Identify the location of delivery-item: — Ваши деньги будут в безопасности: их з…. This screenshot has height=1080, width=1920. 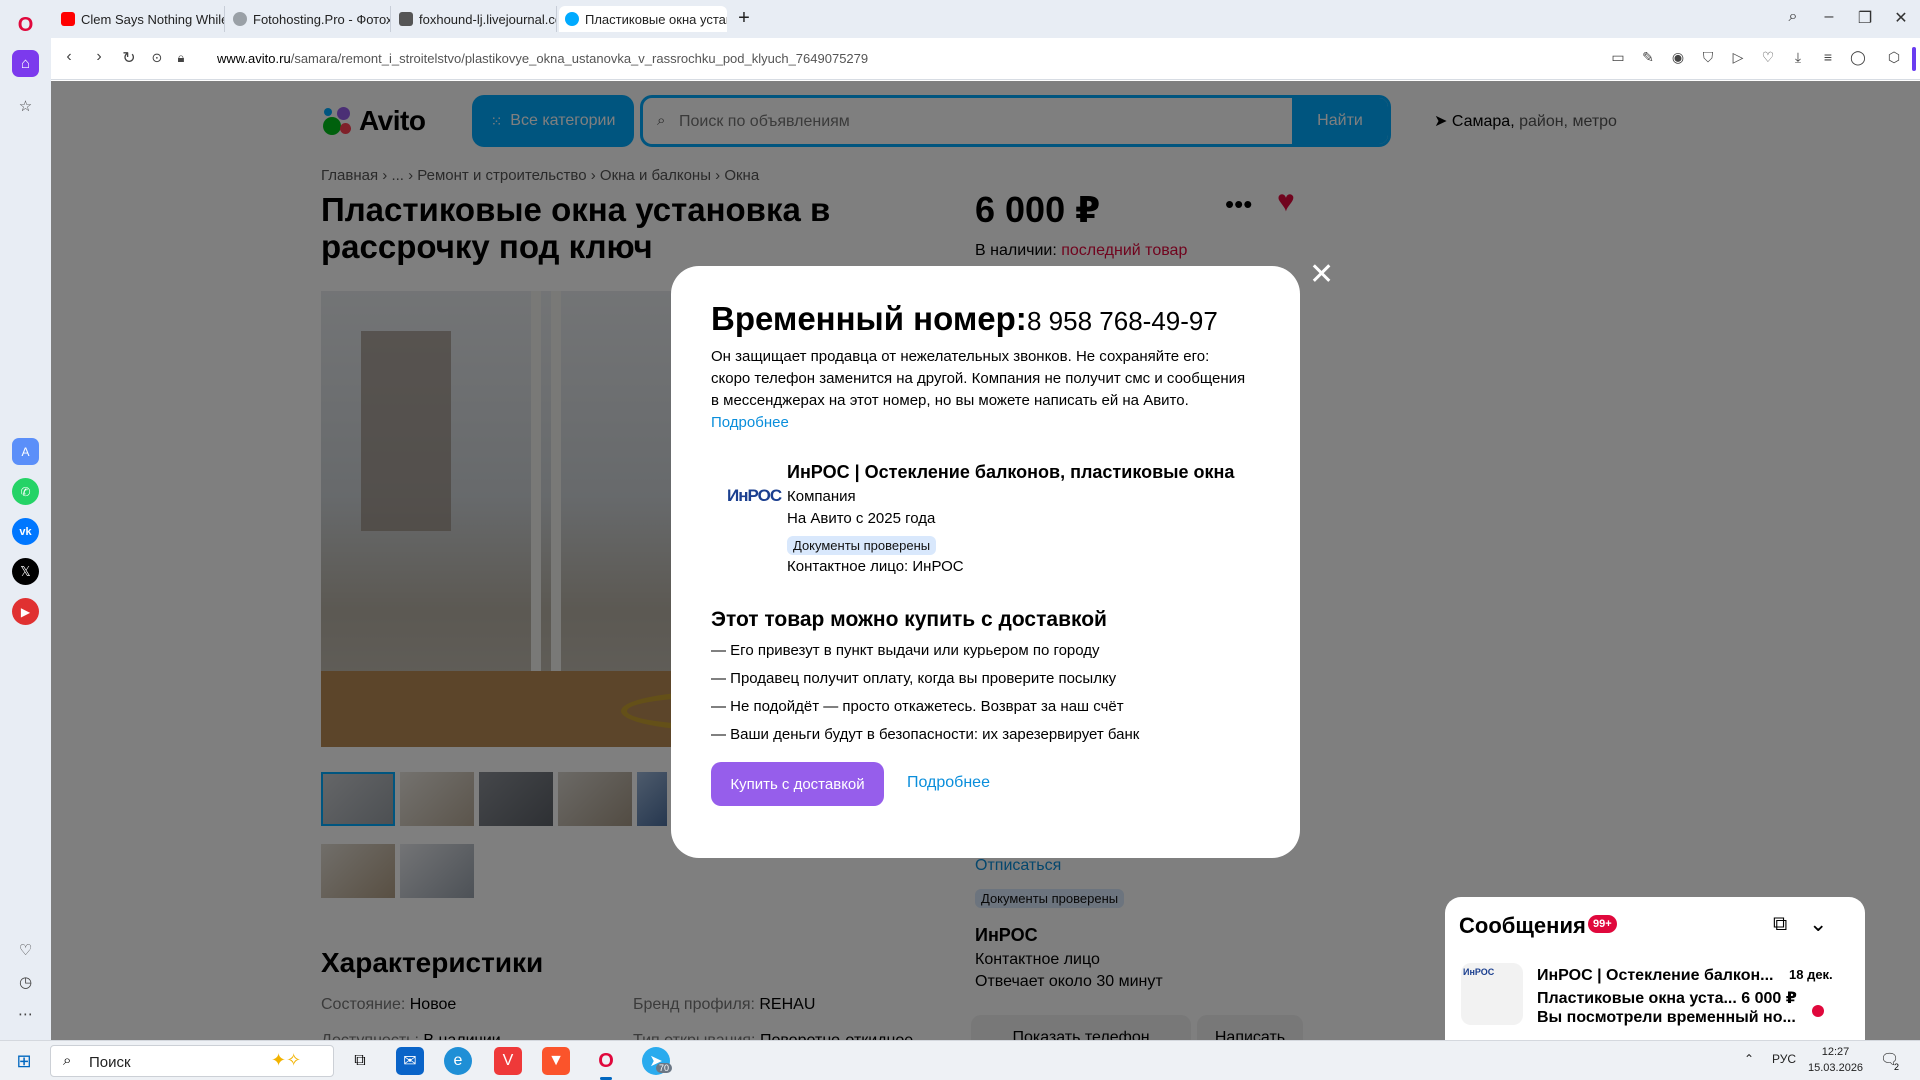
(925, 734).